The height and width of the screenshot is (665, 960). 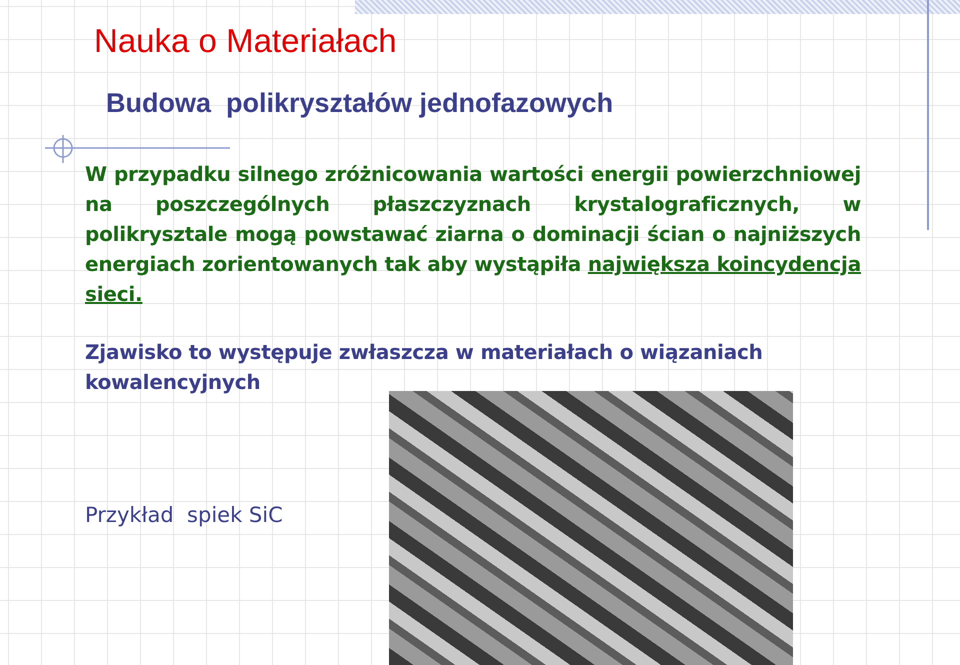 What do you see at coordinates (360, 103) in the screenshot?
I see `slide-subtitle: Budowa polikryształów jednofazowych` at bounding box center [360, 103].